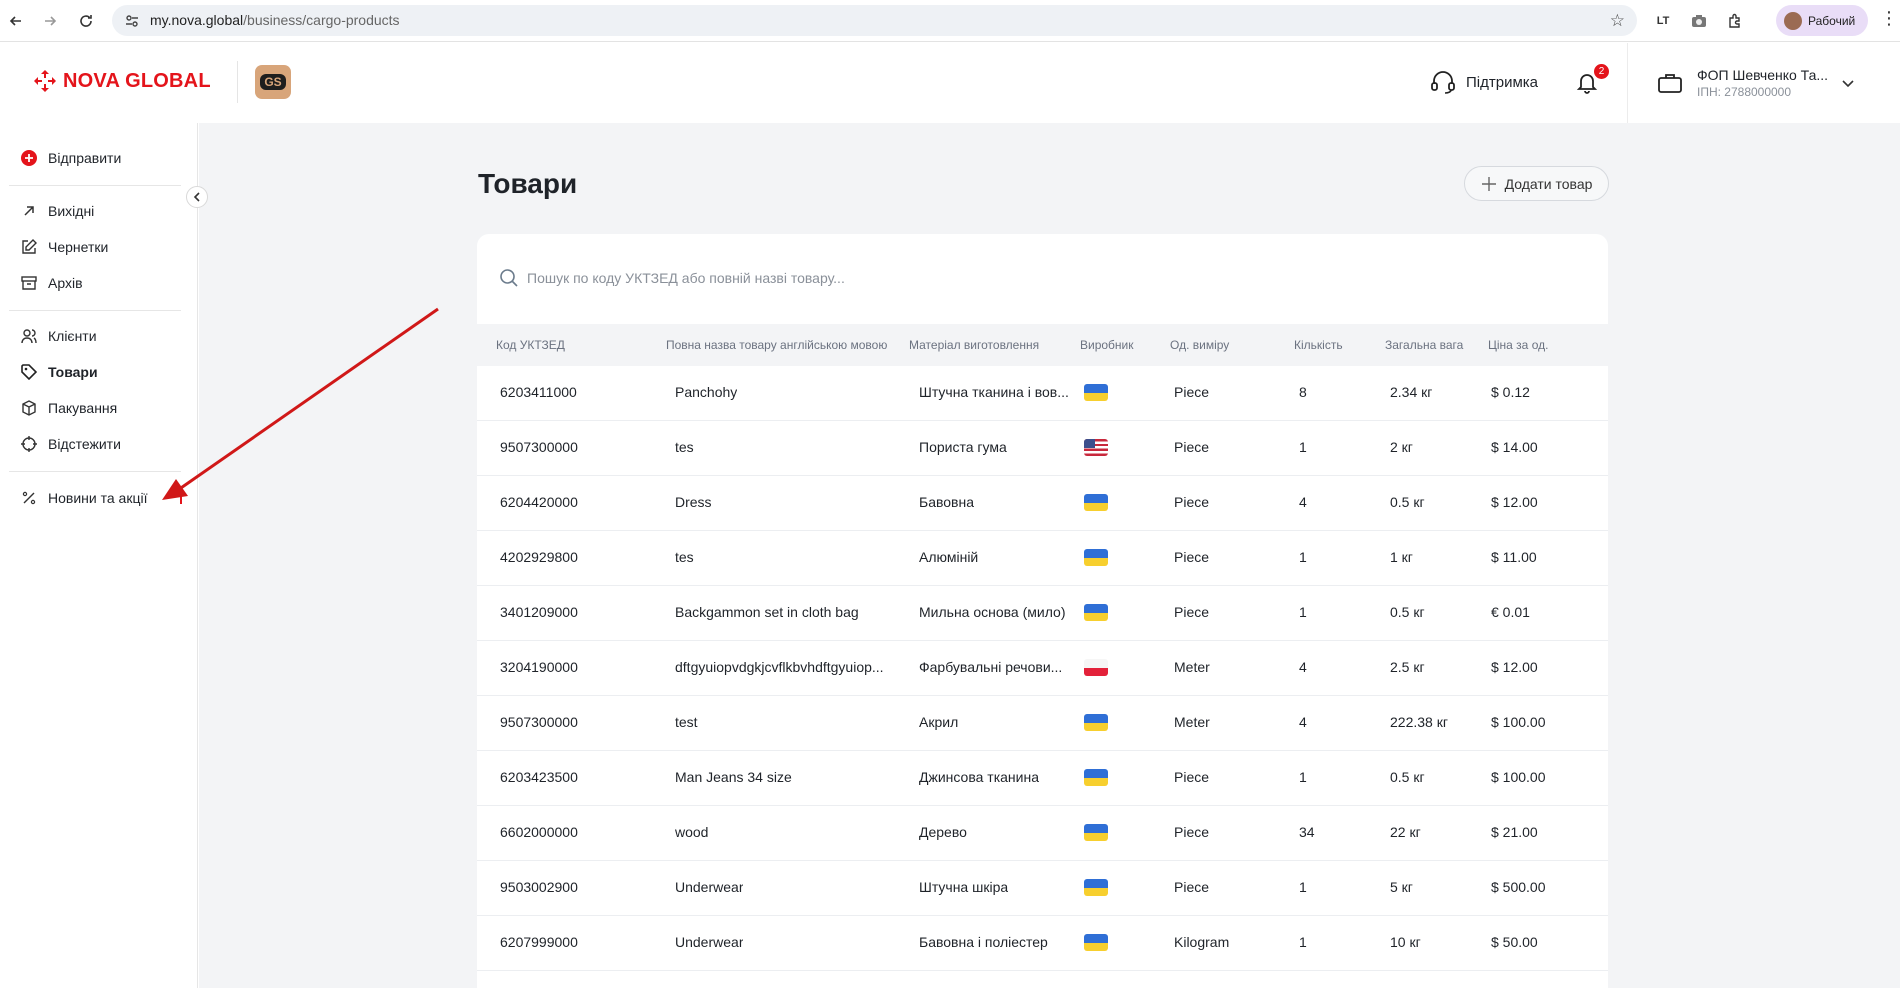 The image size is (1900, 988). I want to click on sidebar-item-label: Товари, so click(73, 372).